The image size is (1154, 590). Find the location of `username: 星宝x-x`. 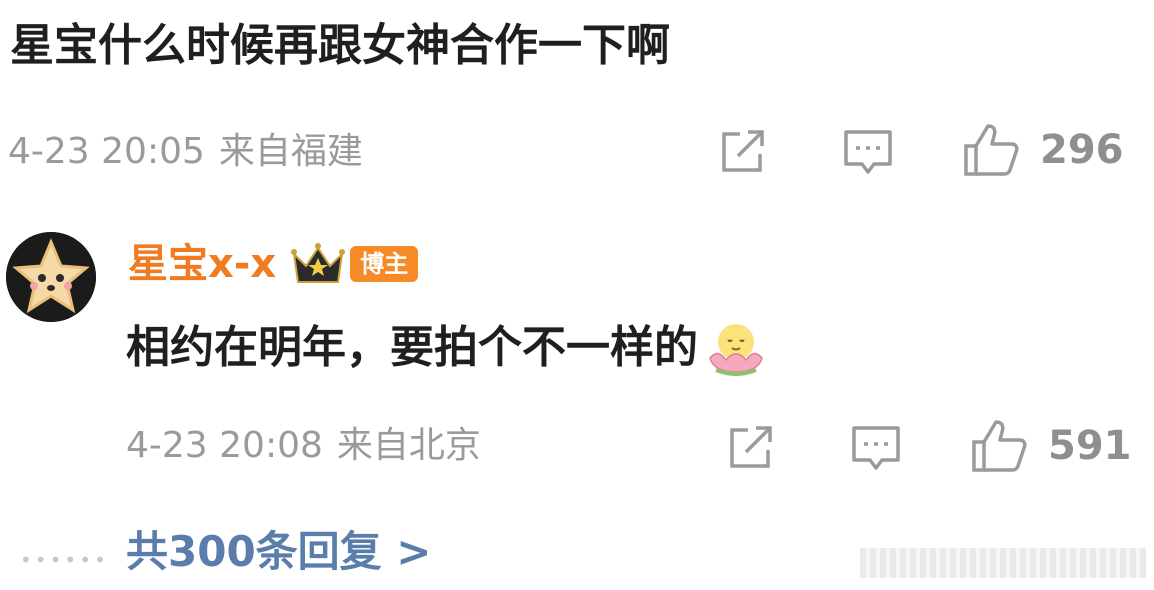

username: 星宝x-x is located at coordinates (202, 264).